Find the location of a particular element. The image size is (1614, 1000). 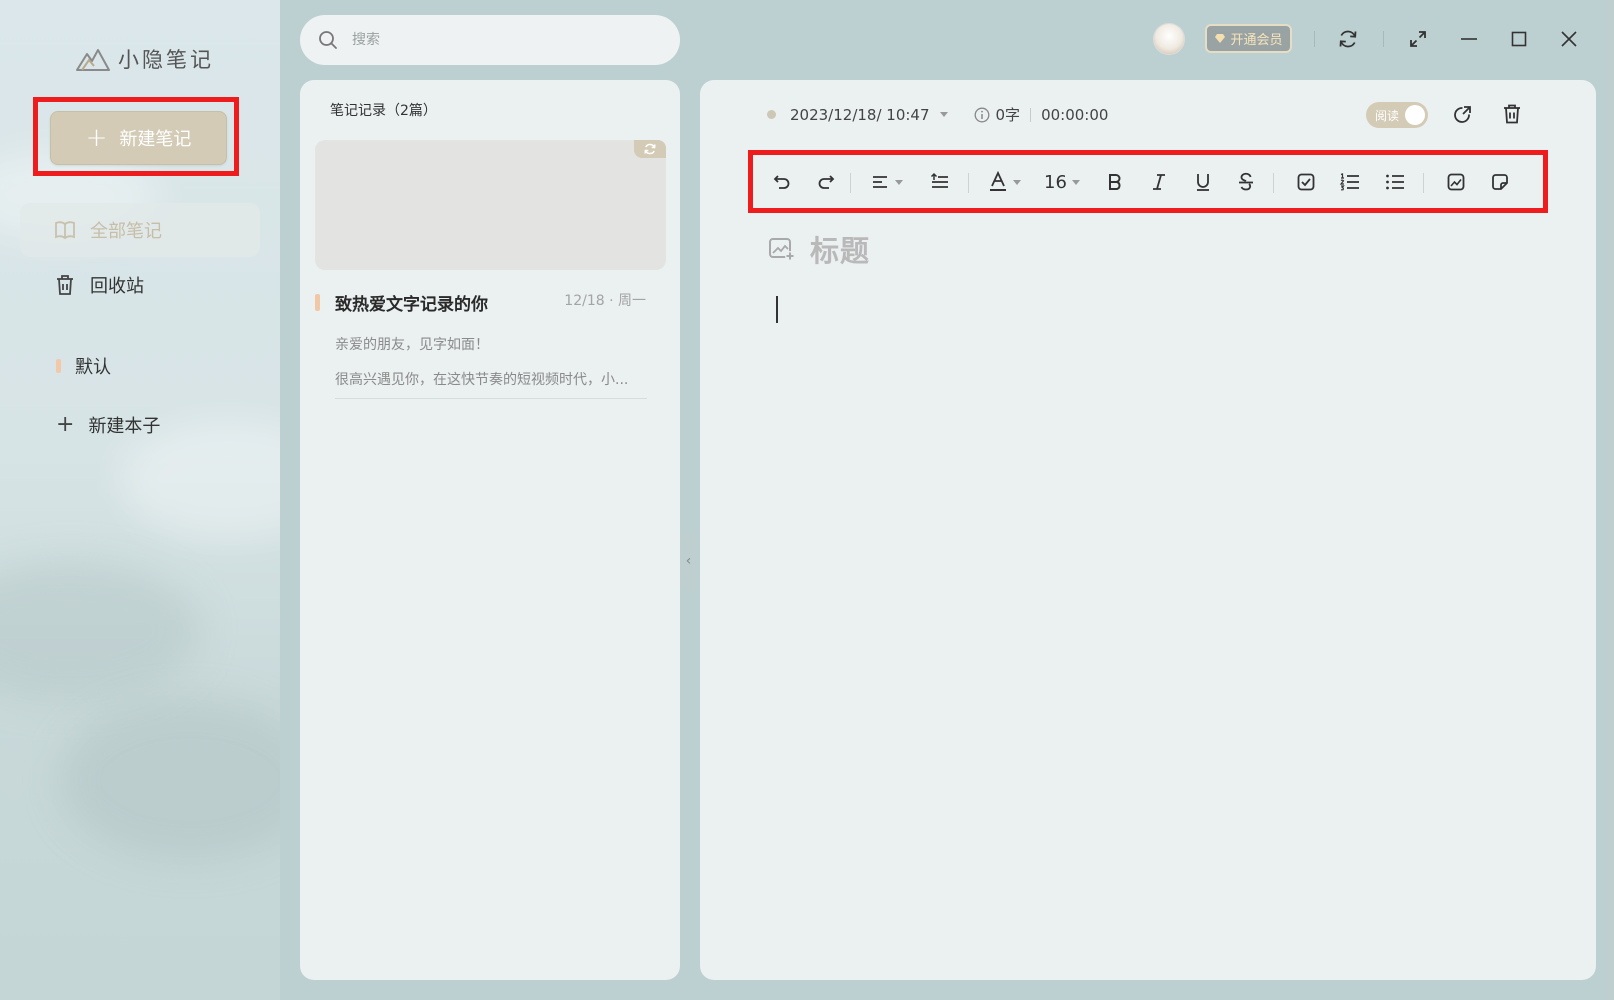

fullscreen-button is located at coordinates (1418, 39).